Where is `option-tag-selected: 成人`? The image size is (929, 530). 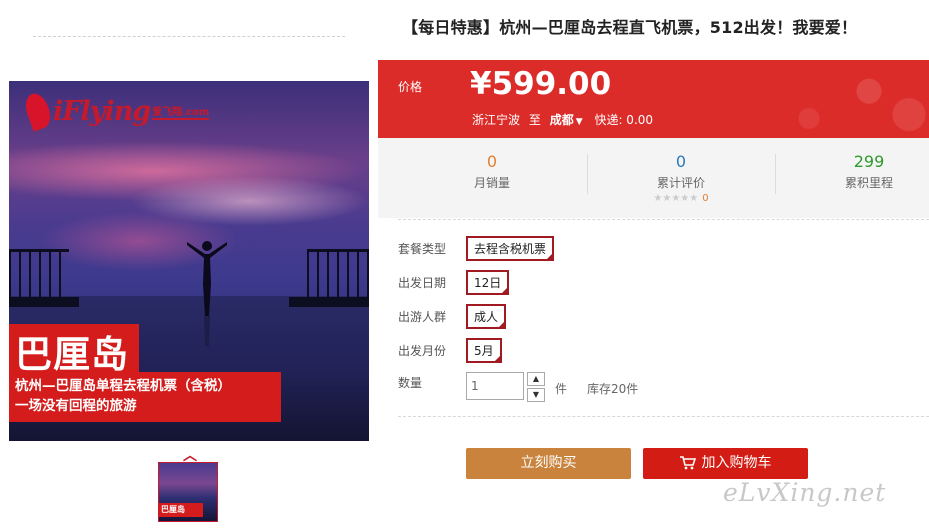
option-tag-selected: 成人 is located at coordinates (486, 316).